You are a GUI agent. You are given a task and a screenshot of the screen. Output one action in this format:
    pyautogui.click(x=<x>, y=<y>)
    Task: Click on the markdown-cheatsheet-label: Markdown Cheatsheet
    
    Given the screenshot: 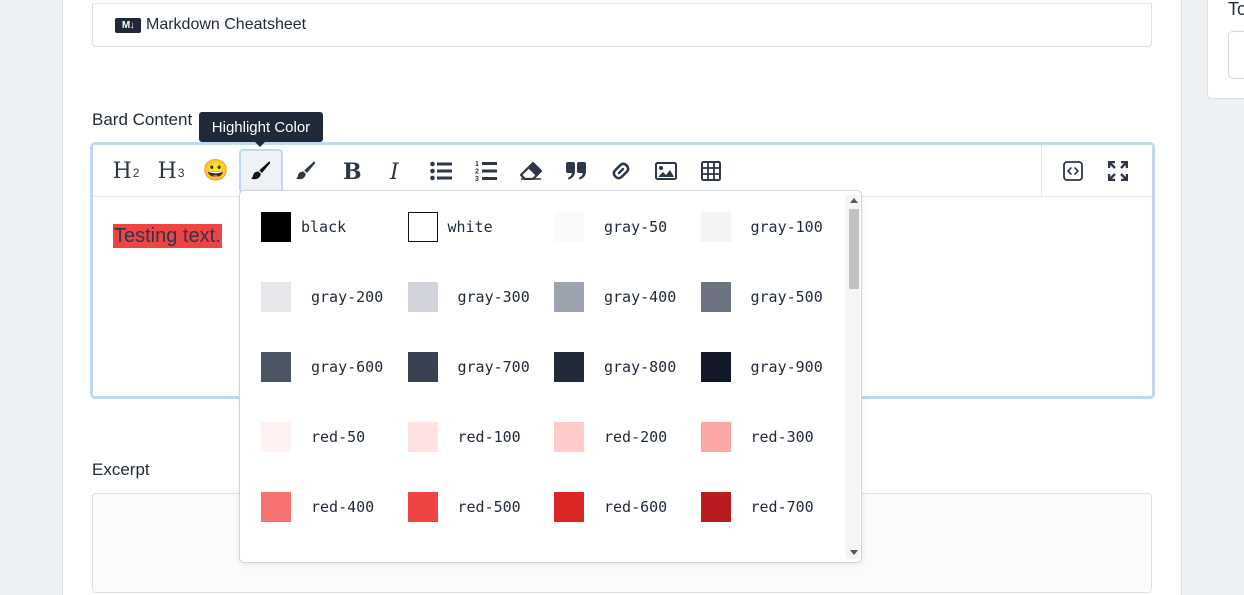 What is the action you would take?
    pyautogui.click(x=226, y=24)
    